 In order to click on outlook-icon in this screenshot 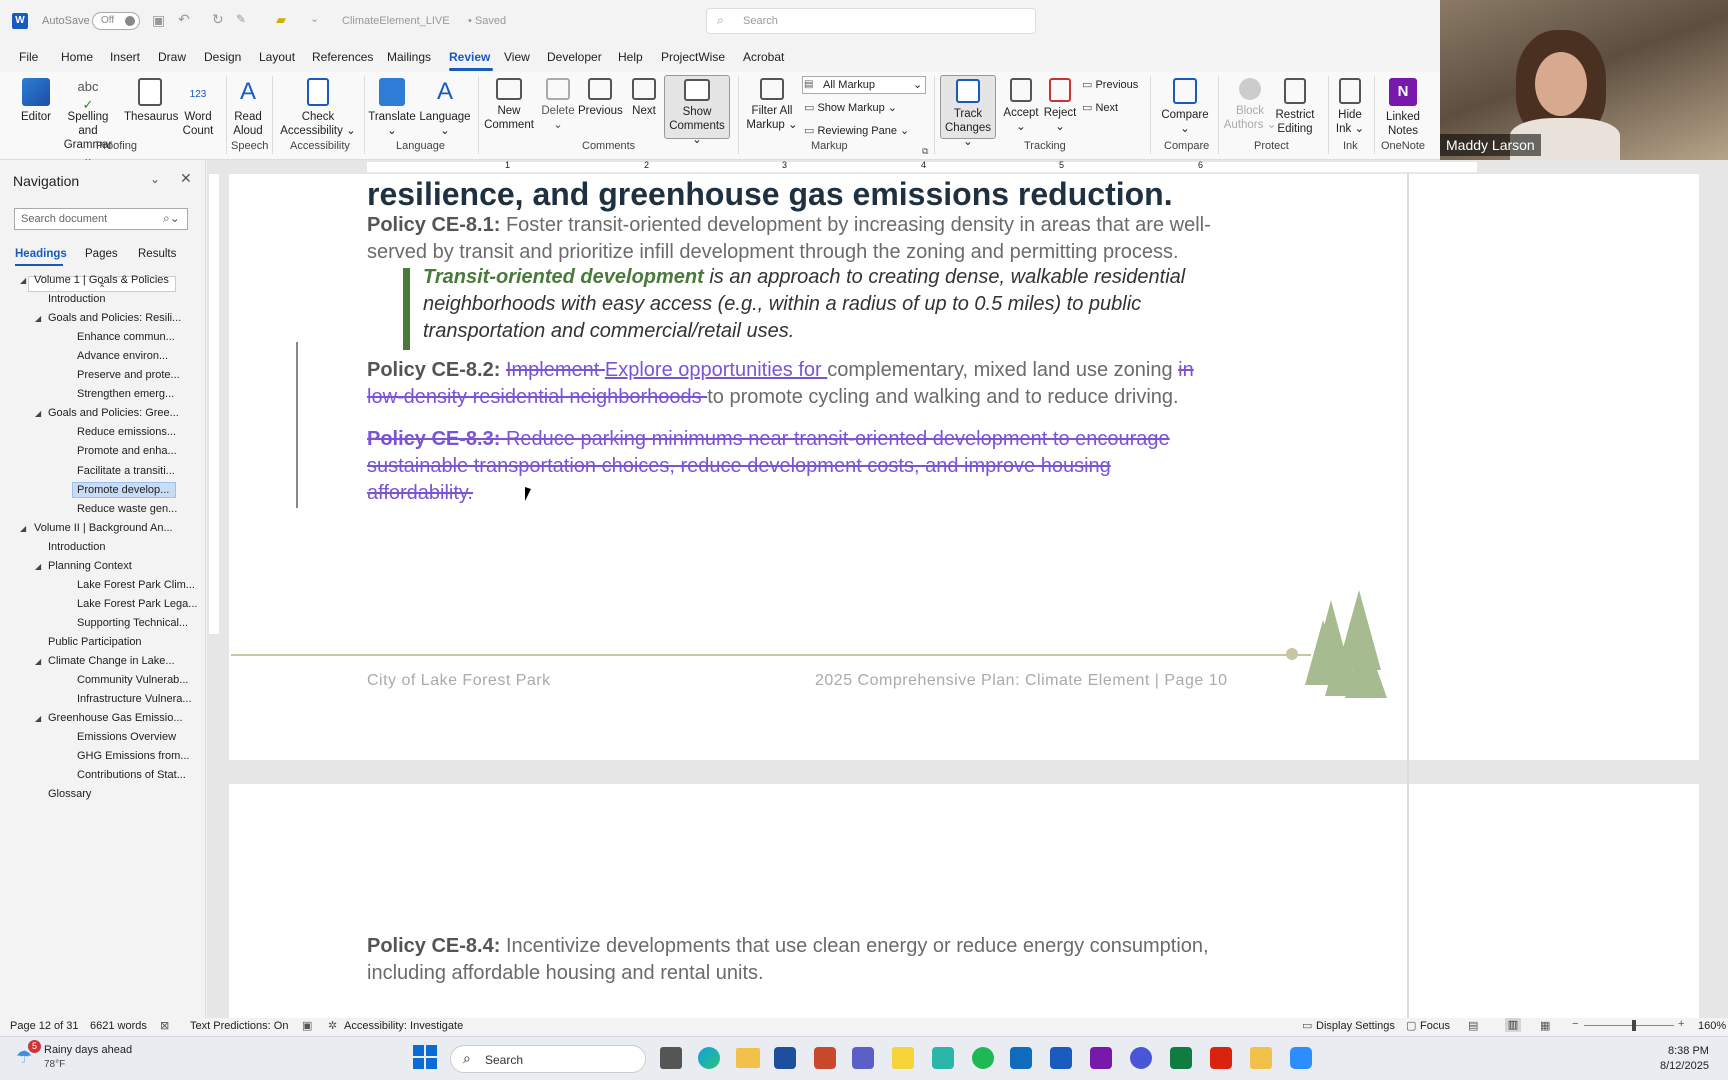, I will do `click(1021, 1058)`.